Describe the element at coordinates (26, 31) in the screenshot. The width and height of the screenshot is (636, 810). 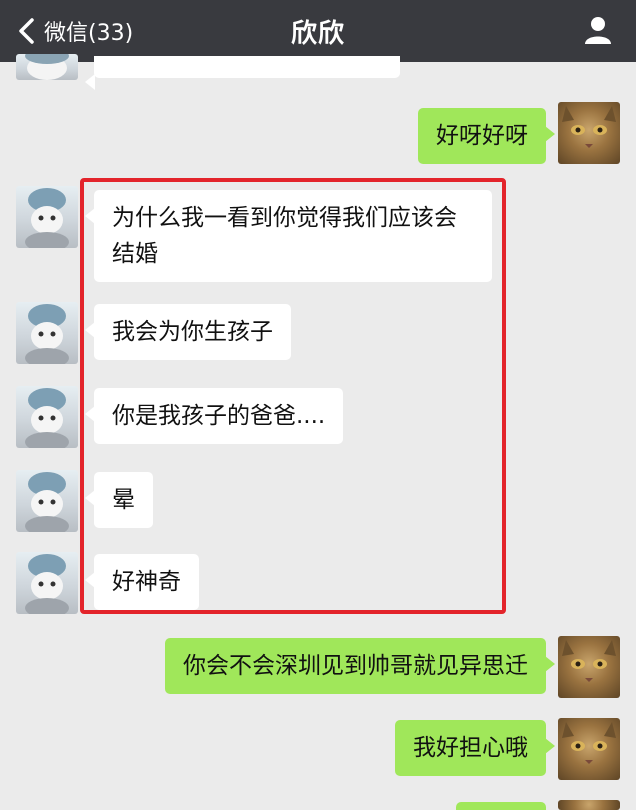
I see `chevron-left-icon` at that location.